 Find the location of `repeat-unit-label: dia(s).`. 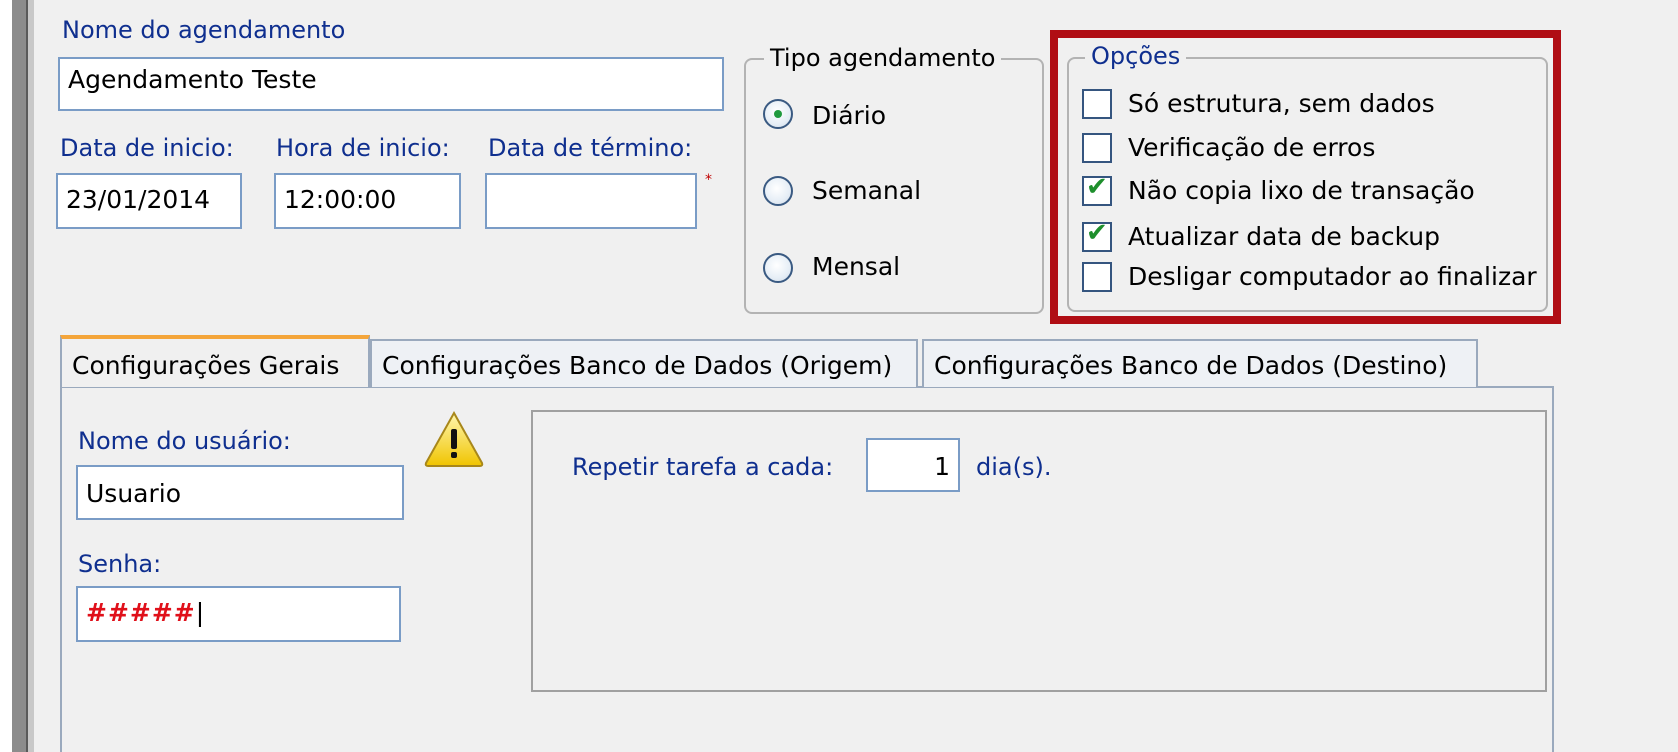

repeat-unit-label: dia(s). is located at coordinates (1014, 467).